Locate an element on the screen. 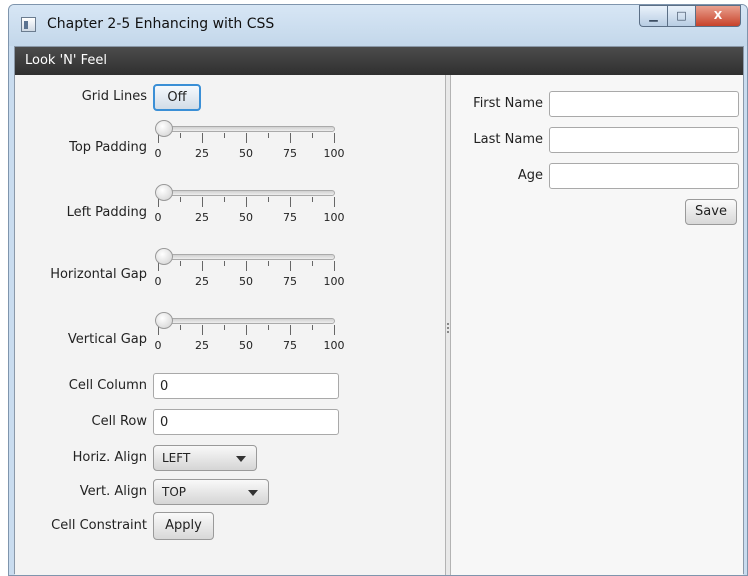 This screenshot has width=748, height=576. cell-column-label: Cell Column is located at coordinates (107, 385).